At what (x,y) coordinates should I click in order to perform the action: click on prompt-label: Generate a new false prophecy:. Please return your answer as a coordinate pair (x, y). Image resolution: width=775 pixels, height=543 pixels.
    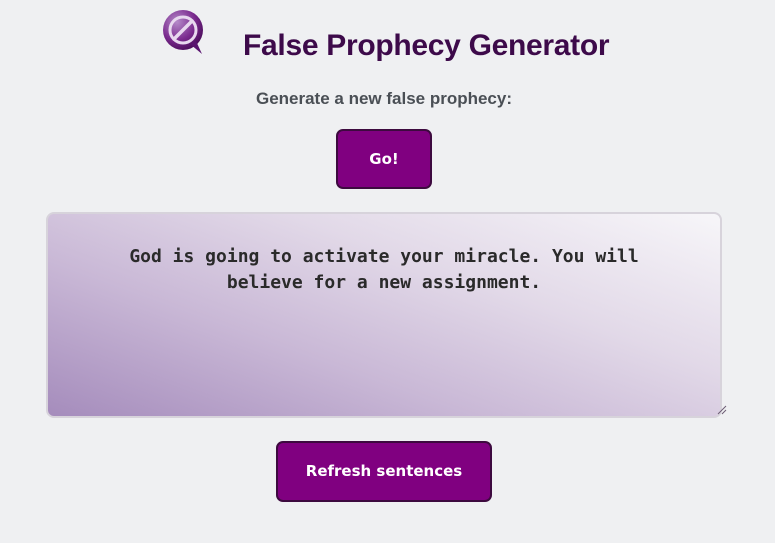
    Looking at the image, I should click on (384, 98).